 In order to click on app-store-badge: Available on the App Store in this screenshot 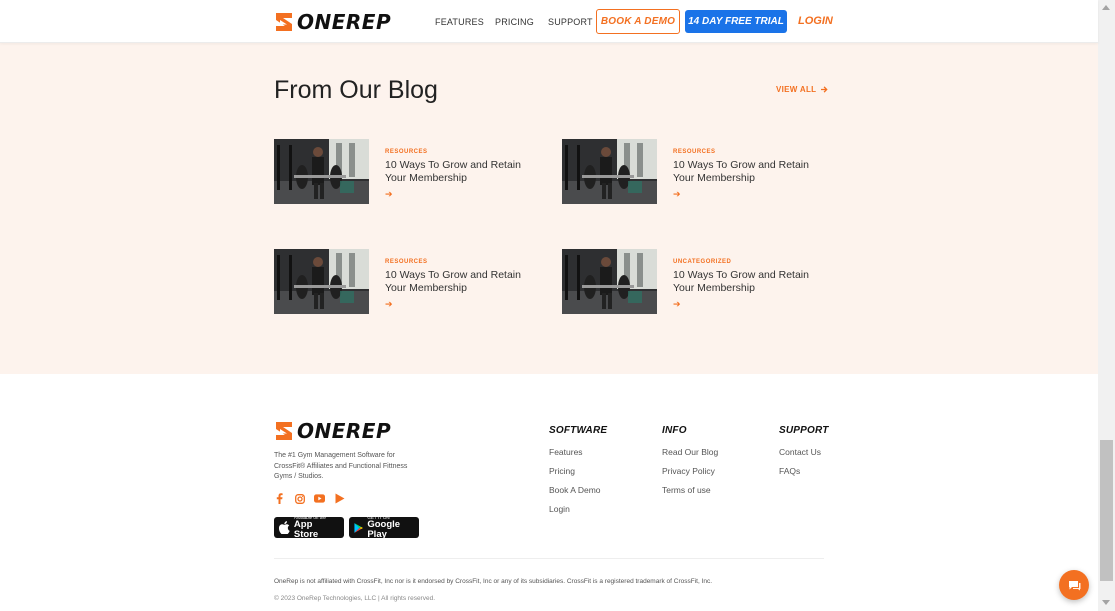, I will do `click(309, 527)`.